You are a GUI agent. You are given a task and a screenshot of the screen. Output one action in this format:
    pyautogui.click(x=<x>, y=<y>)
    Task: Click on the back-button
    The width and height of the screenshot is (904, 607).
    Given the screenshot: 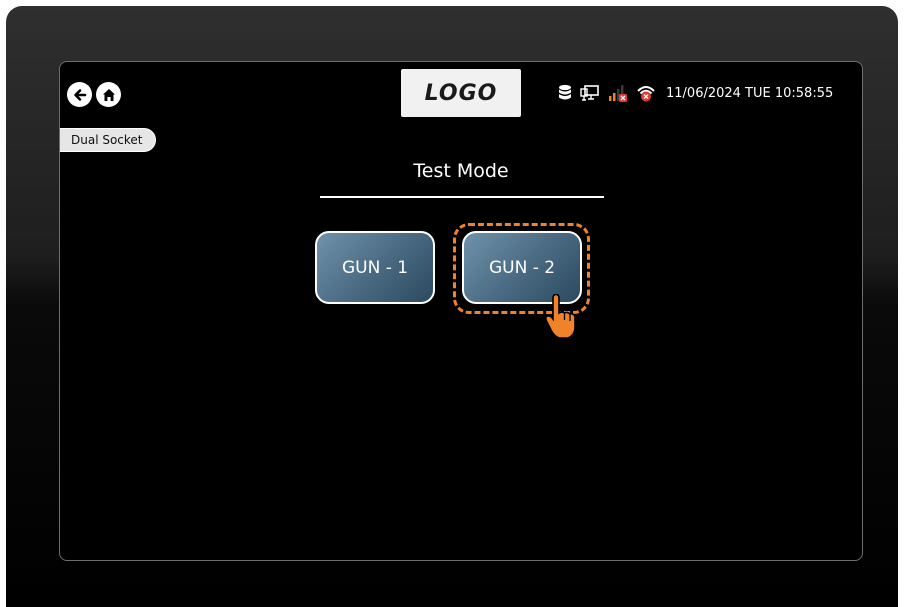 What is the action you would take?
    pyautogui.click(x=79, y=94)
    